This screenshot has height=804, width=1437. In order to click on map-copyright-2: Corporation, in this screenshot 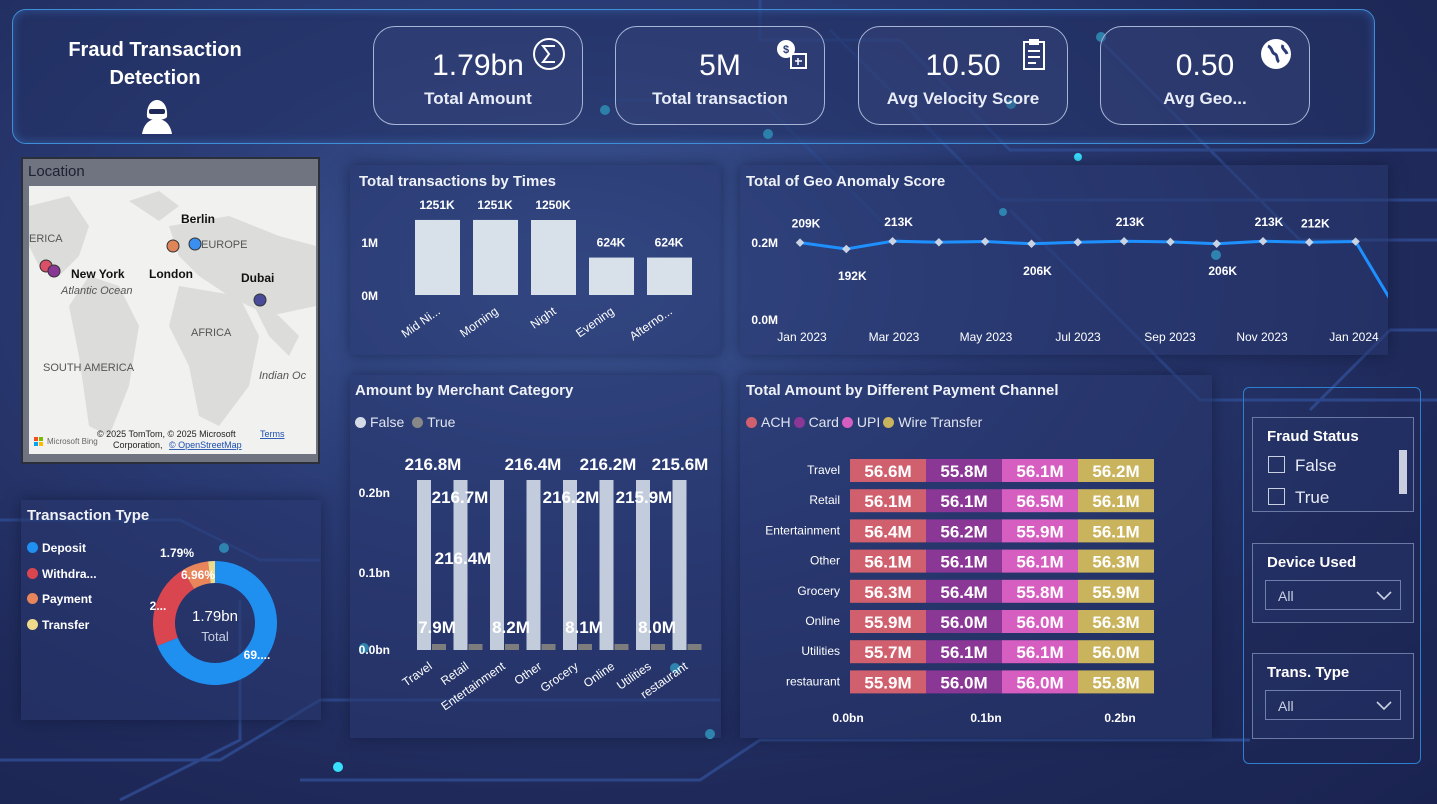, I will do `click(138, 445)`.